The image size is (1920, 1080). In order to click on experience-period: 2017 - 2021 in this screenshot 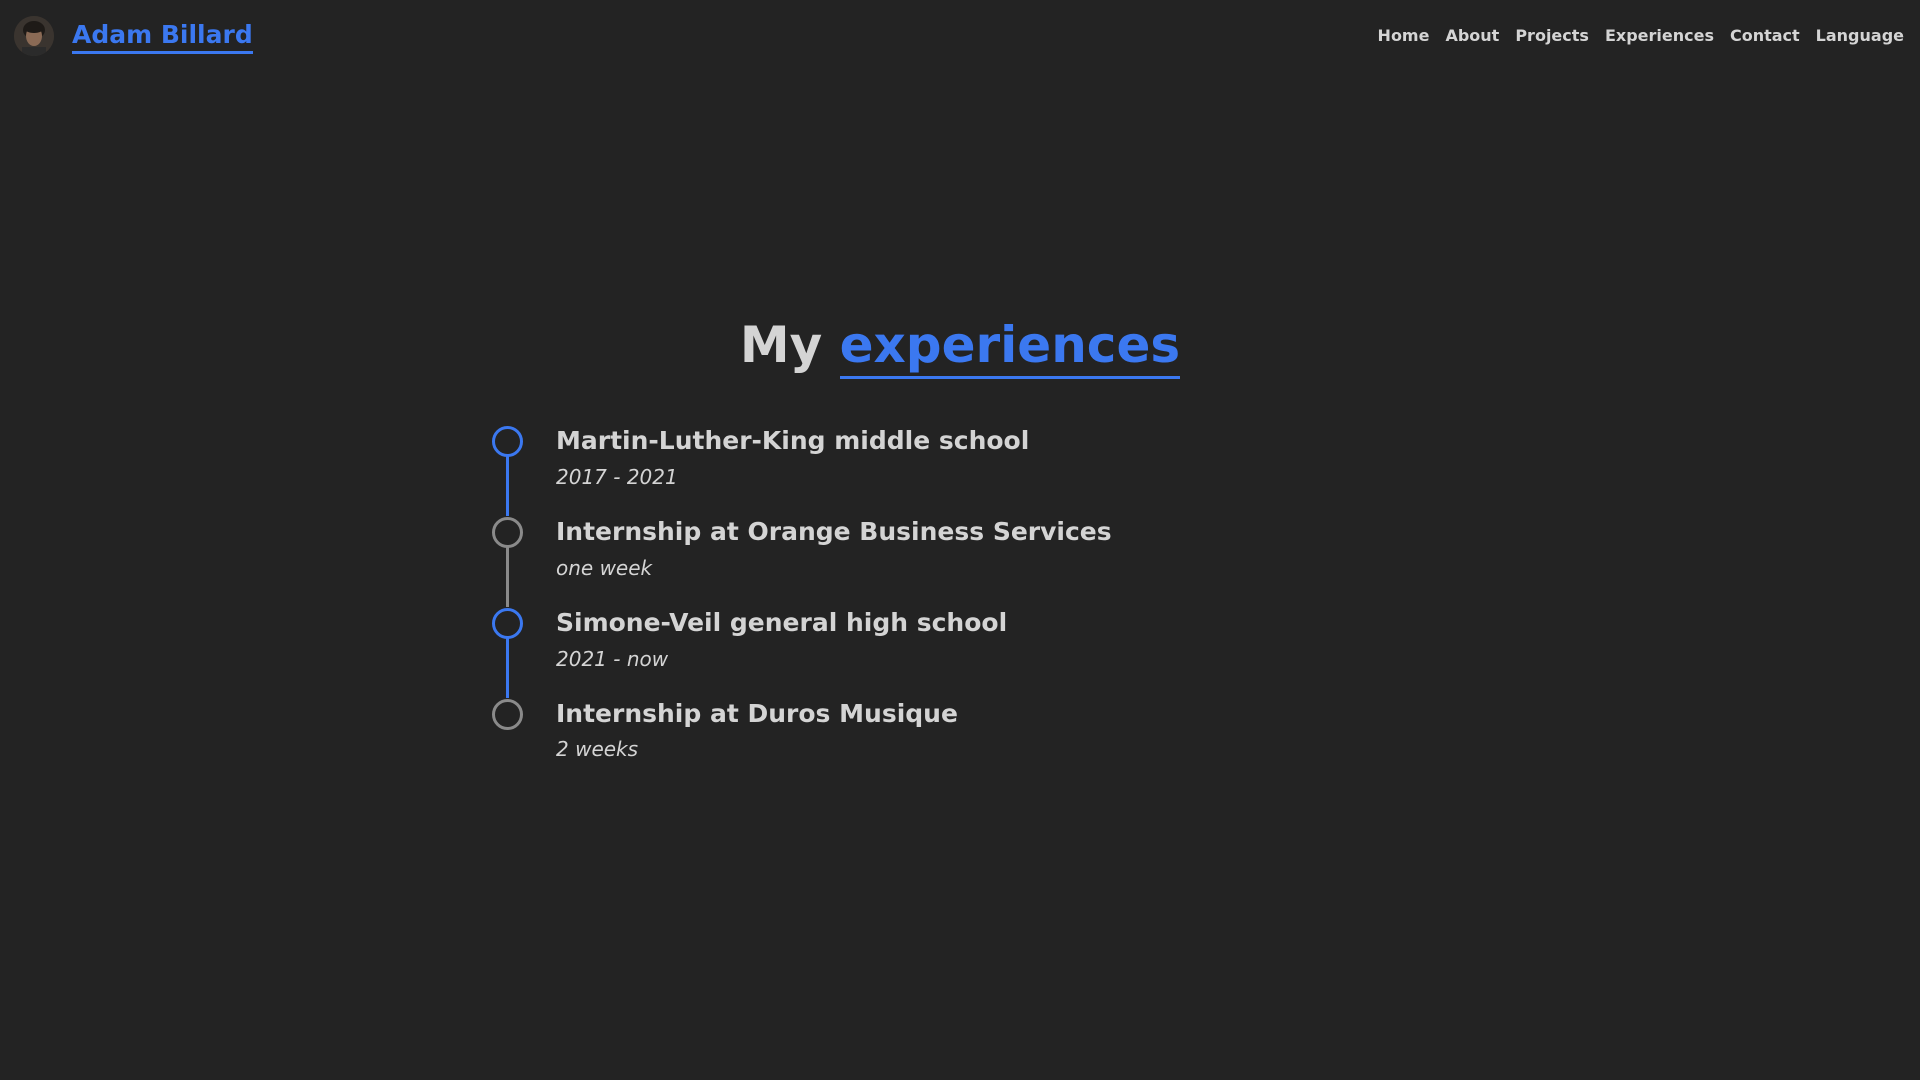, I will do `click(617, 477)`.